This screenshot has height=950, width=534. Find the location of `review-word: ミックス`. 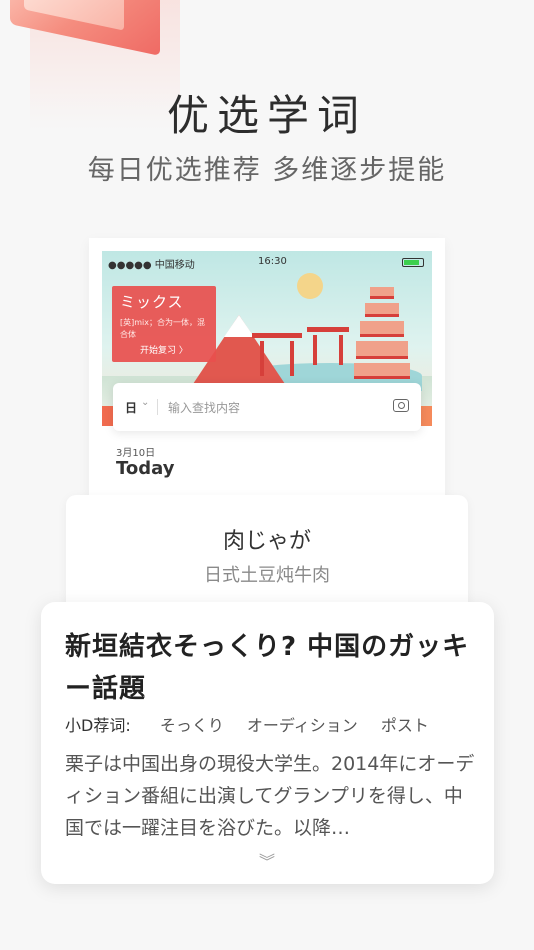

review-word: ミックス is located at coordinates (152, 302).